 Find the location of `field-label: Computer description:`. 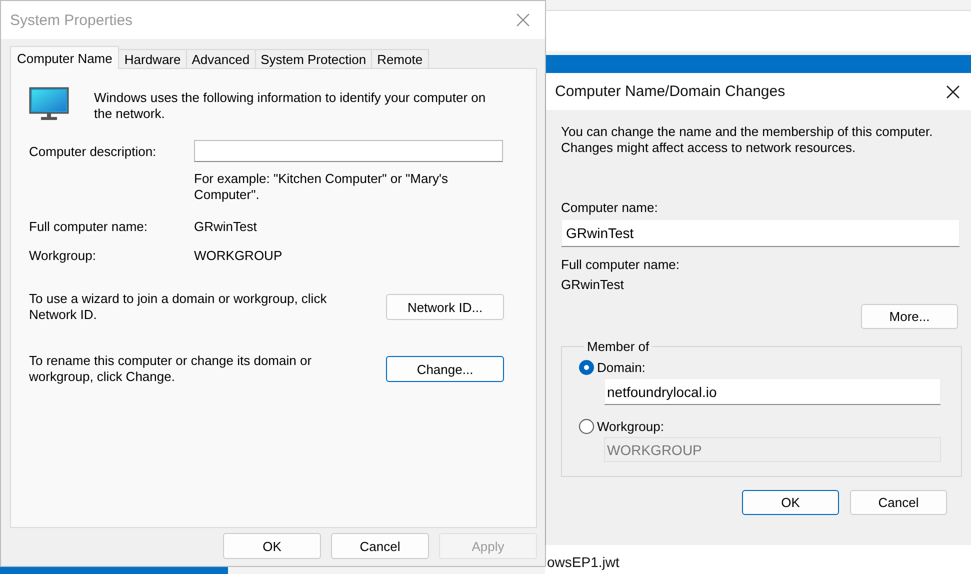

field-label: Computer description: is located at coordinates (93, 151).